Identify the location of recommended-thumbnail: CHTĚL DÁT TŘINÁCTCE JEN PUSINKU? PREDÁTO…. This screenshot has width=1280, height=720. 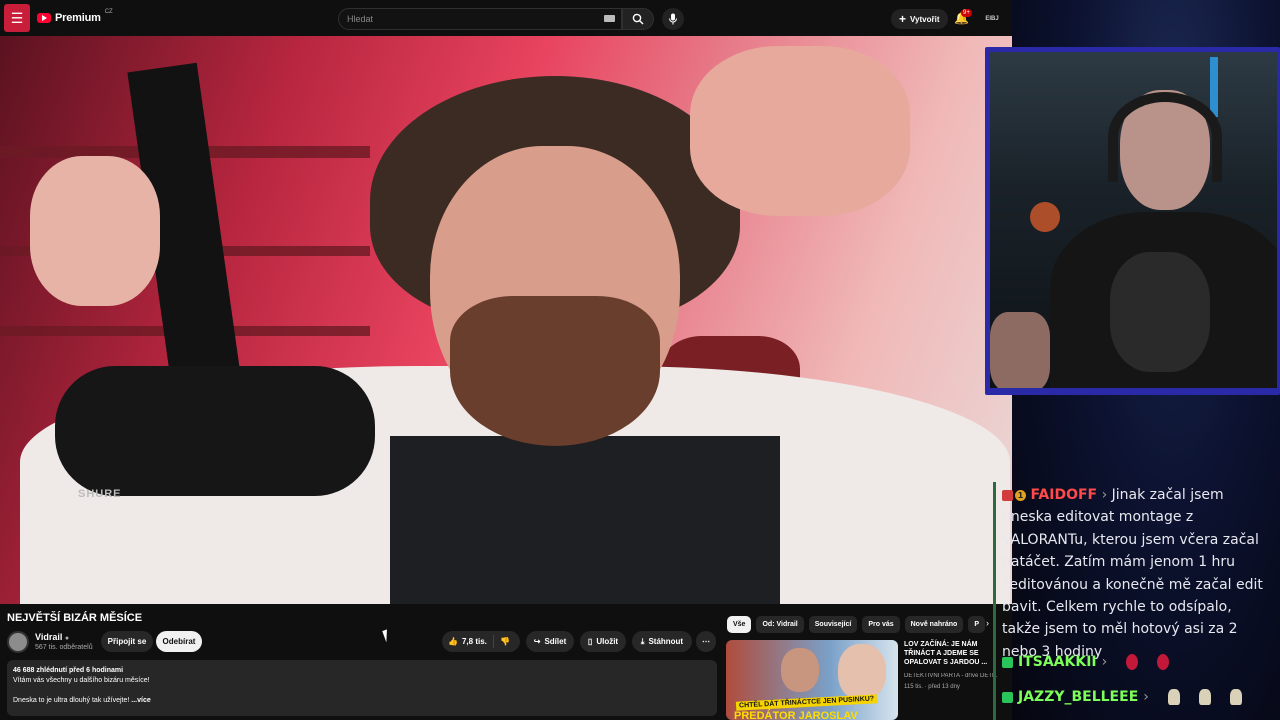
(812, 680).